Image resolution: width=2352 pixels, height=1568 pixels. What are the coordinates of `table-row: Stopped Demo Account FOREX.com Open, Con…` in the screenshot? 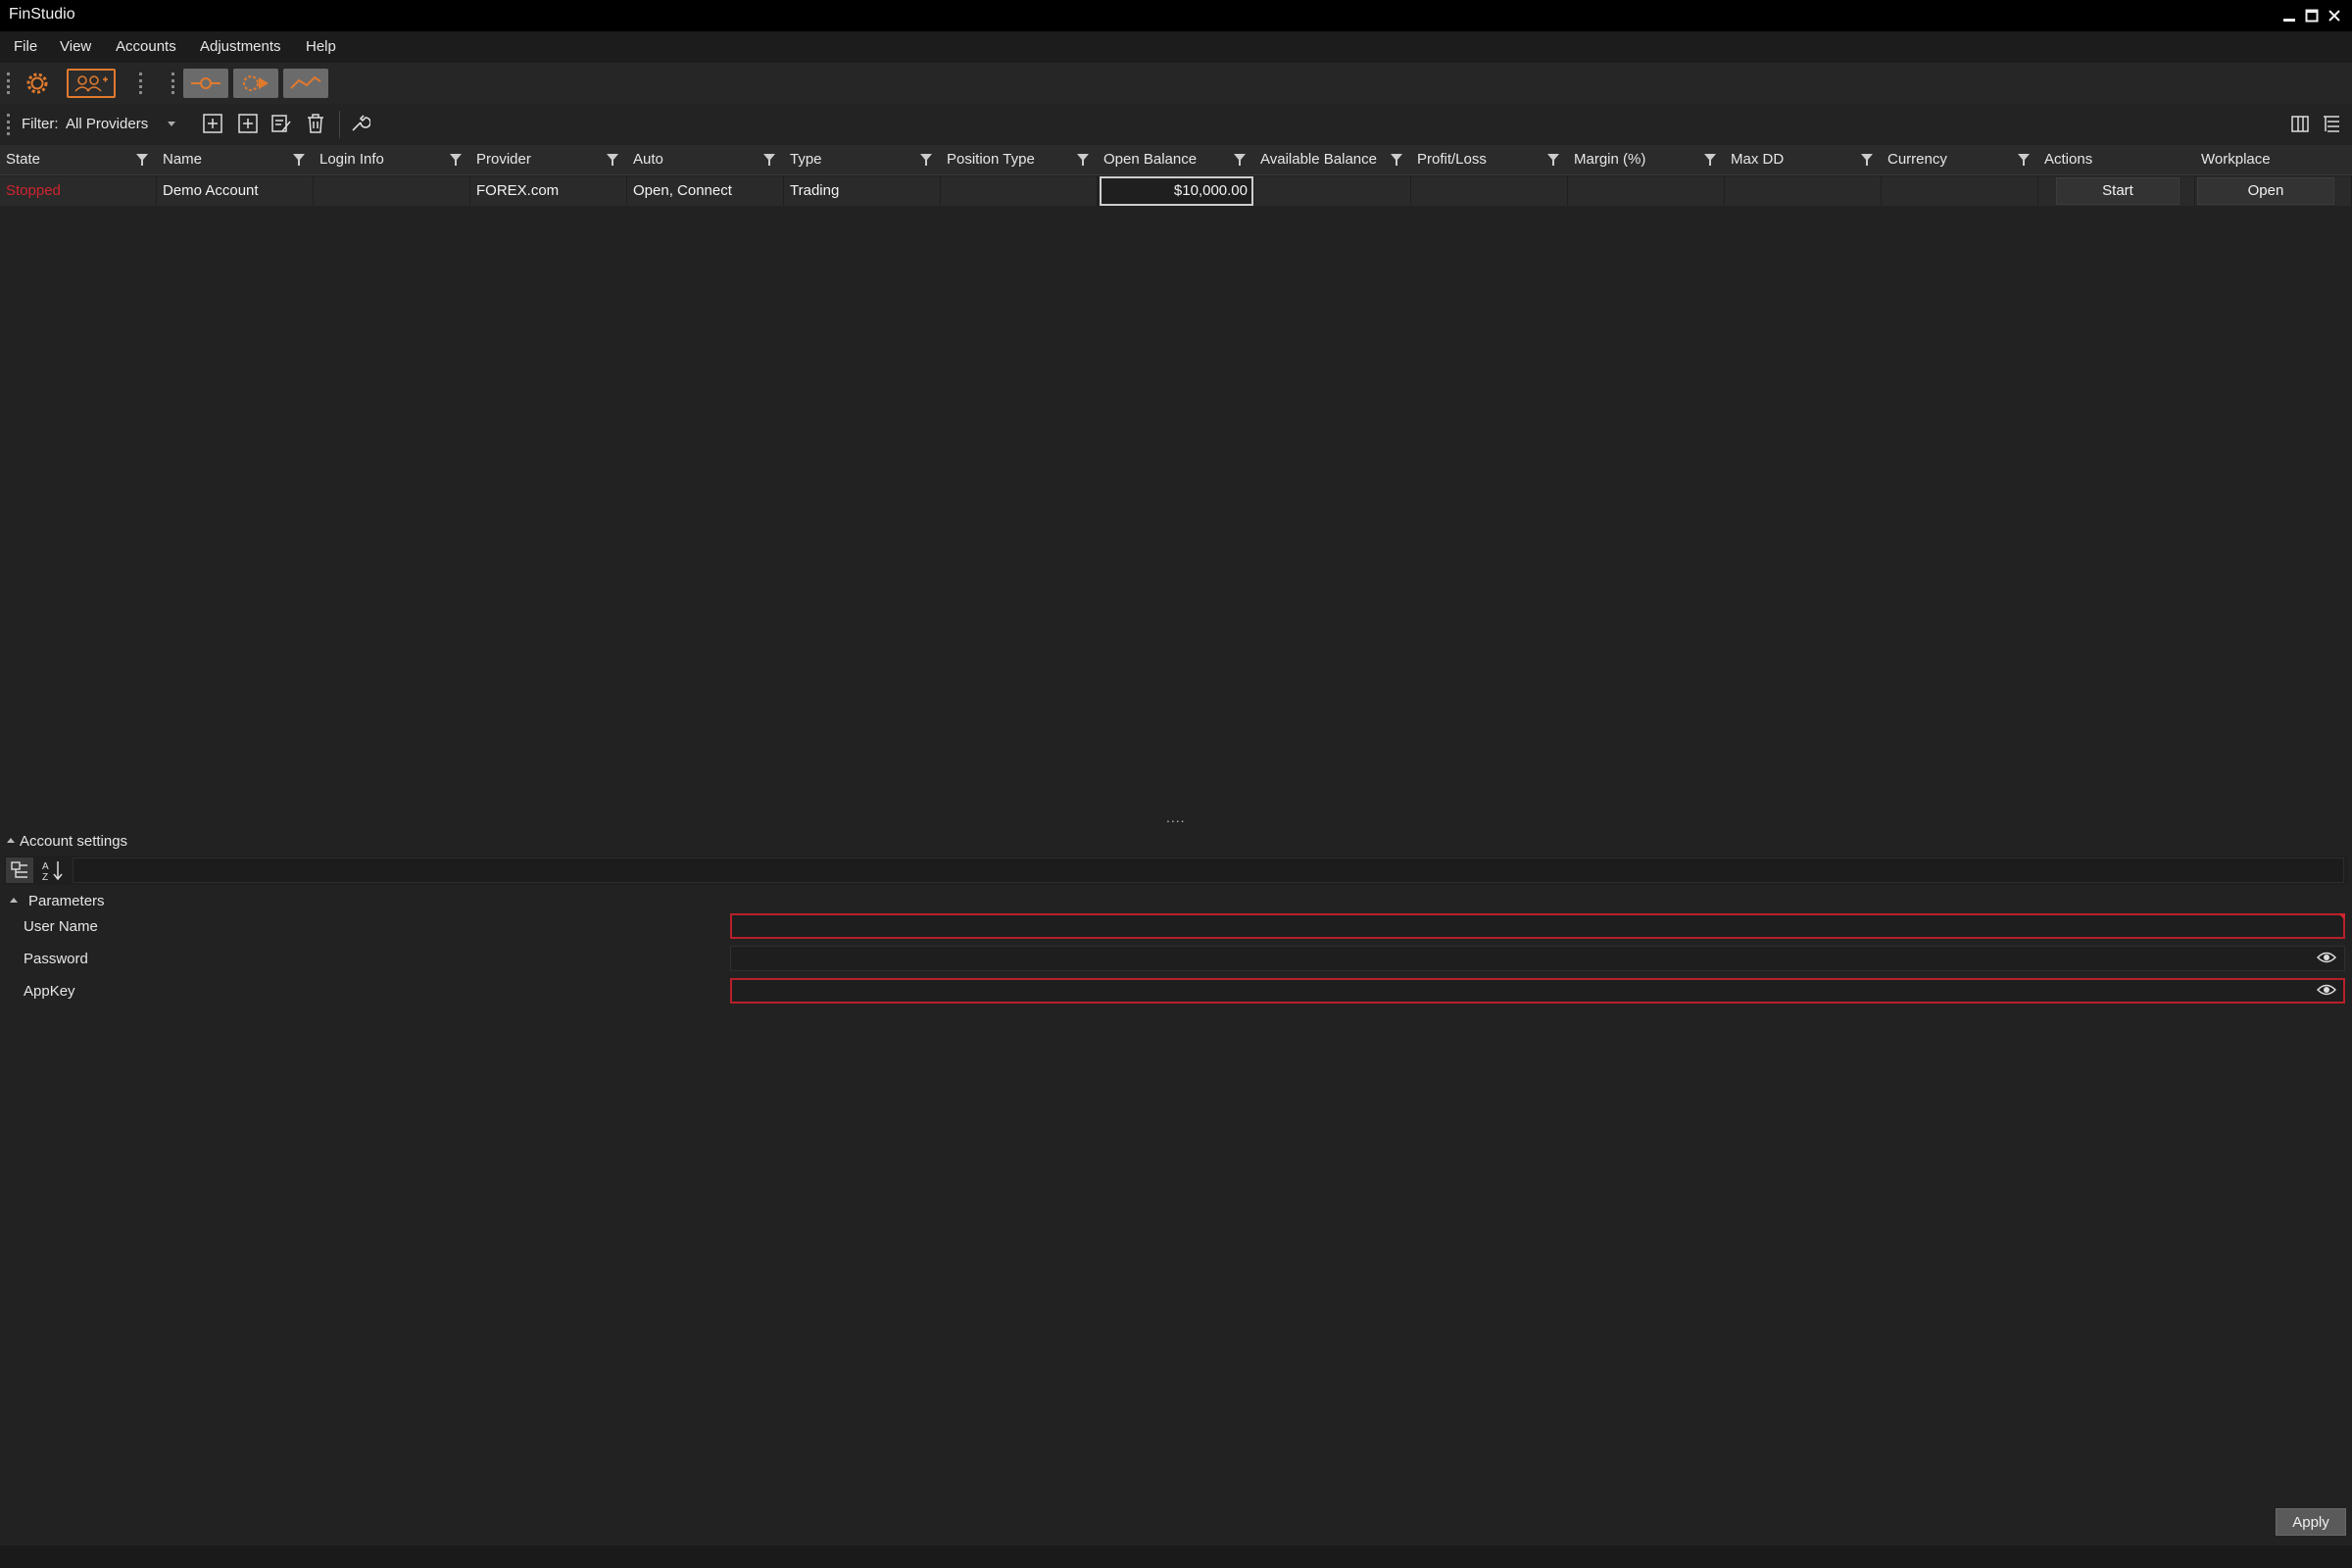 It's located at (1176, 192).